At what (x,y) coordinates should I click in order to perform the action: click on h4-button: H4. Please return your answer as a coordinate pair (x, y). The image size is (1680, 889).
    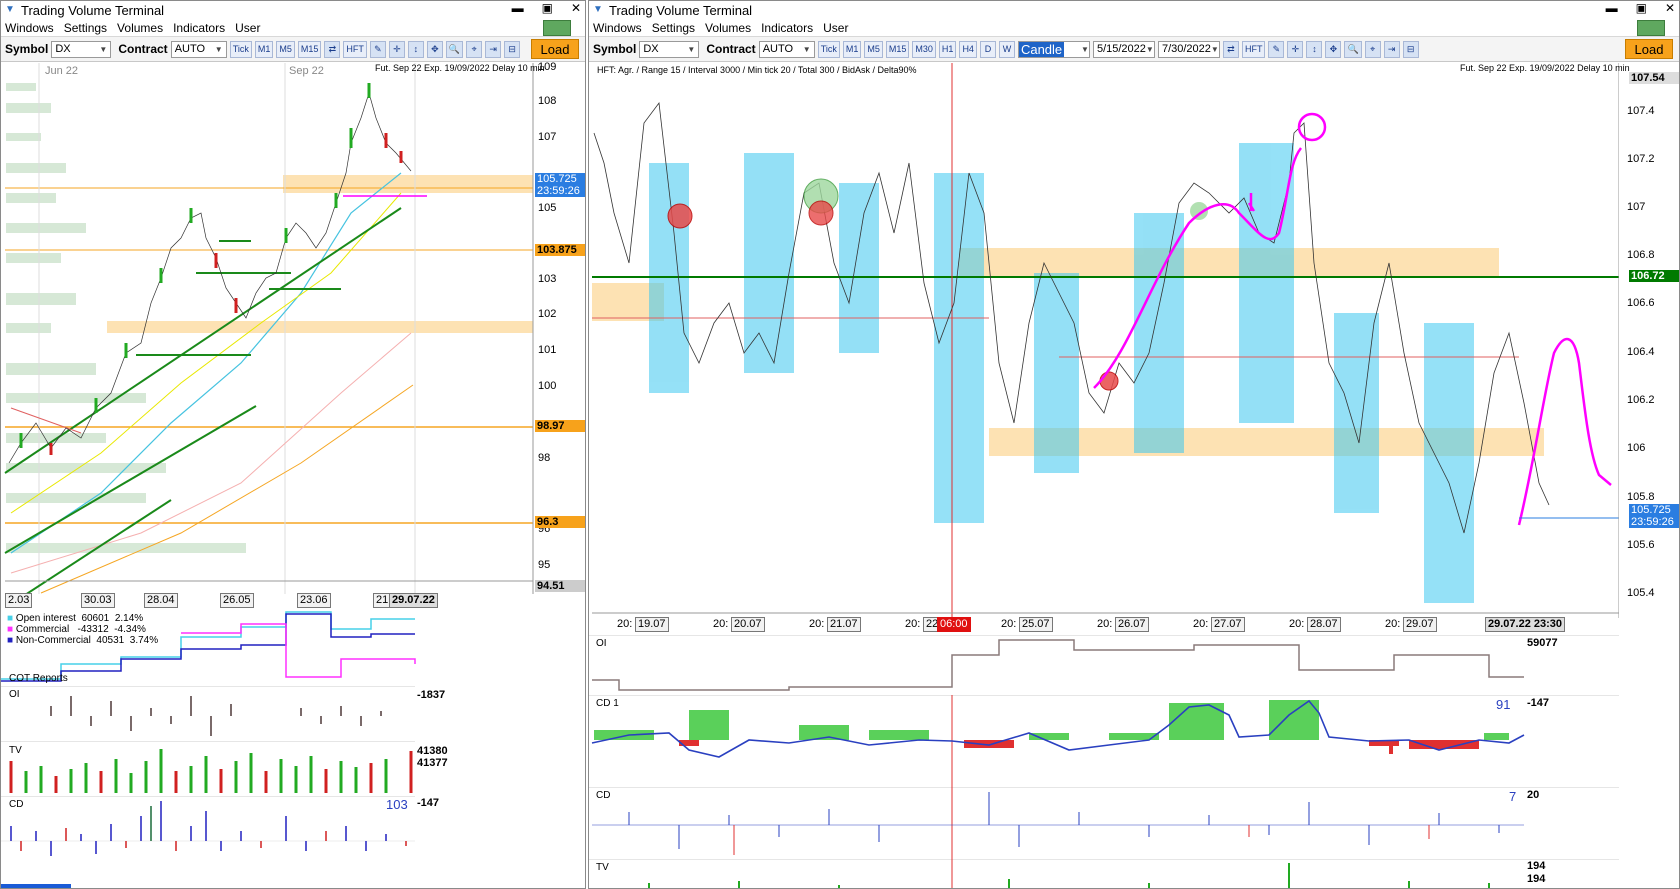
    Looking at the image, I should click on (968, 49).